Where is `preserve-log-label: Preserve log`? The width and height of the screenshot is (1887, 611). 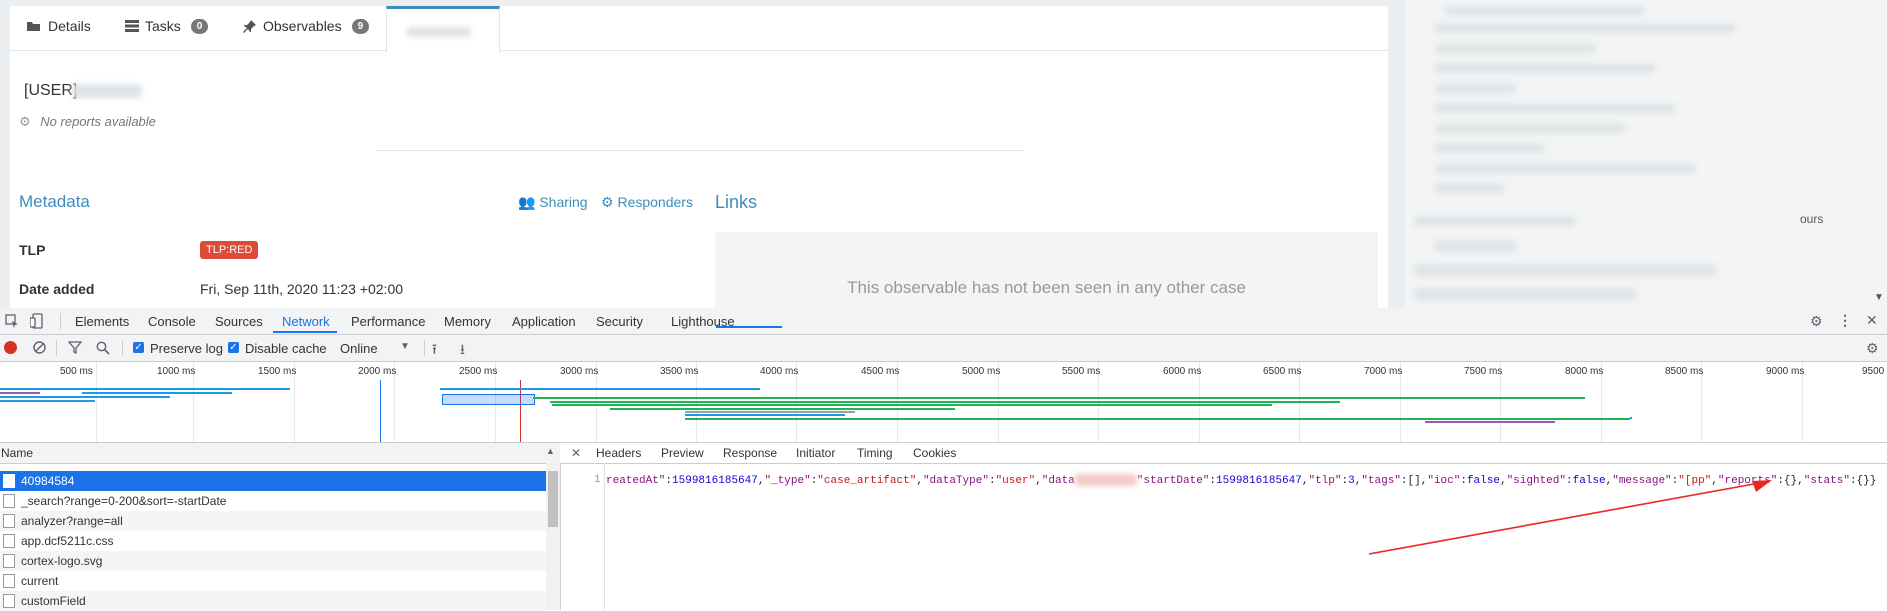 preserve-log-label: Preserve log is located at coordinates (186, 348).